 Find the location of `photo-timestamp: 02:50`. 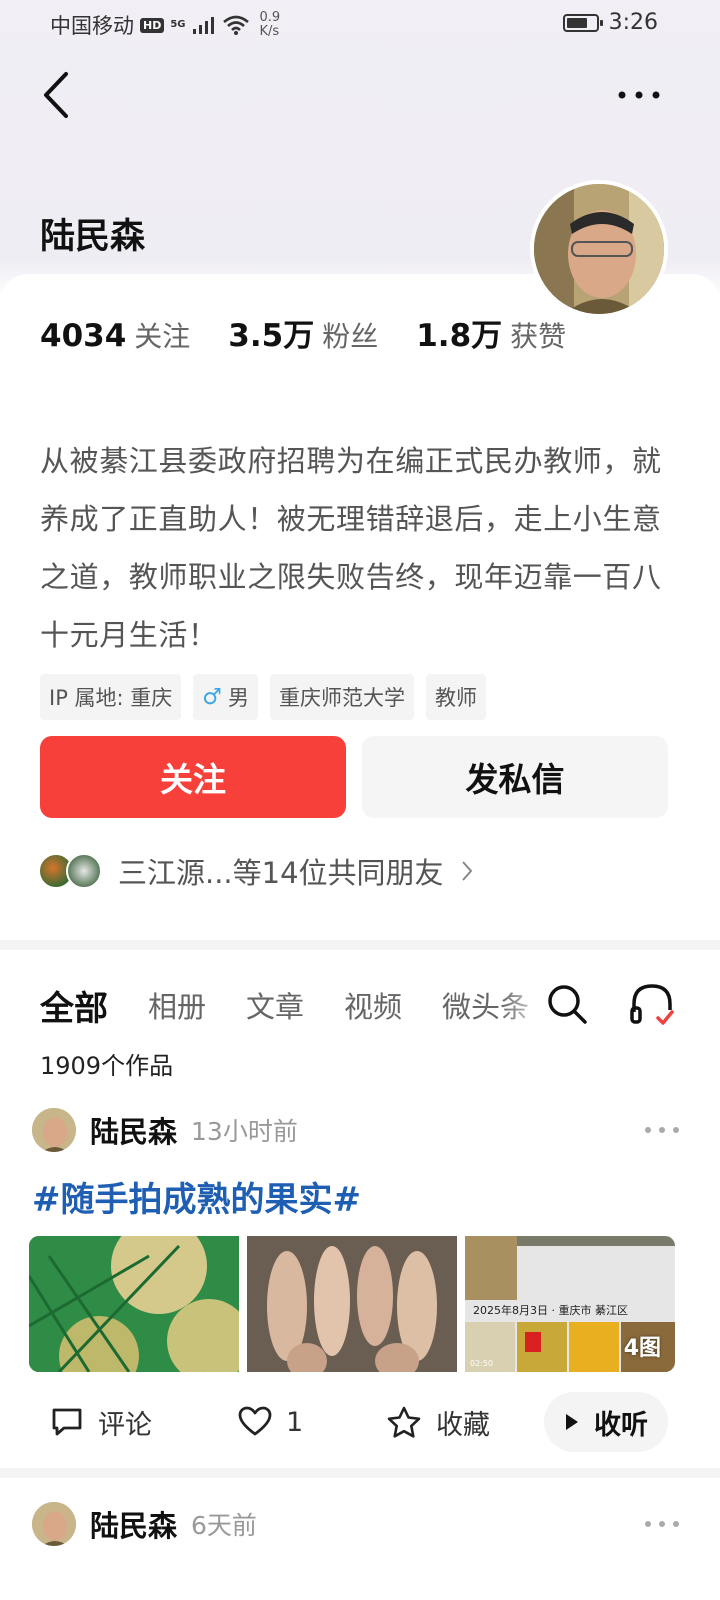

photo-timestamp: 02:50 is located at coordinates (482, 1363).